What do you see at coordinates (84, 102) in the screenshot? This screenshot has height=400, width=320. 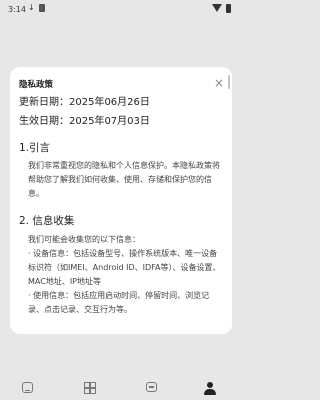 I see `updated-date: 更新日期：2025年06月26日` at bounding box center [84, 102].